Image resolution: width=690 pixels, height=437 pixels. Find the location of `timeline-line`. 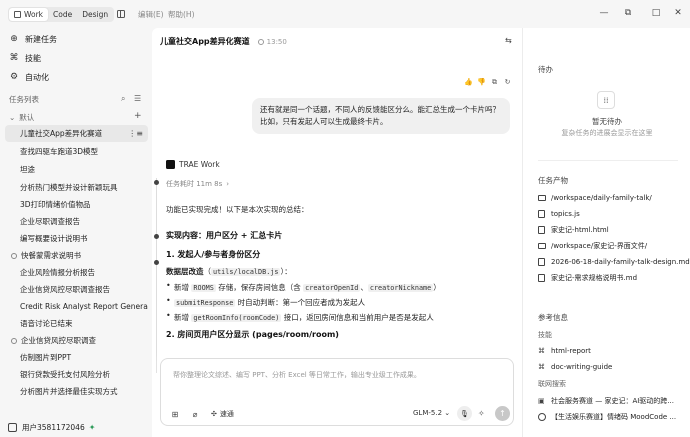

timeline-line is located at coordinates (156, 275).